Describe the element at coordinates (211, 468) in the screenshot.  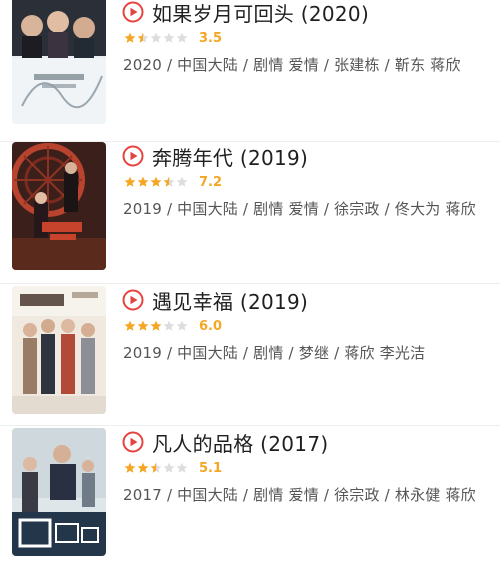
I see `rating-score: 5.1` at that location.